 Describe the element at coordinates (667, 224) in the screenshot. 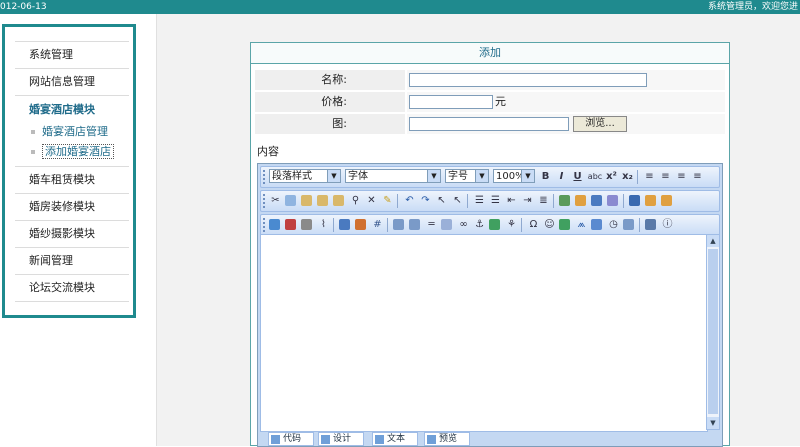

I see `about-icon: ⓘ` at that location.